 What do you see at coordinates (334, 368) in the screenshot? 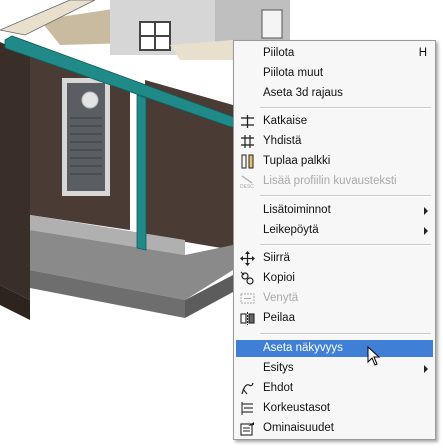
I see `menu-item-presentation: Esitys` at bounding box center [334, 368].